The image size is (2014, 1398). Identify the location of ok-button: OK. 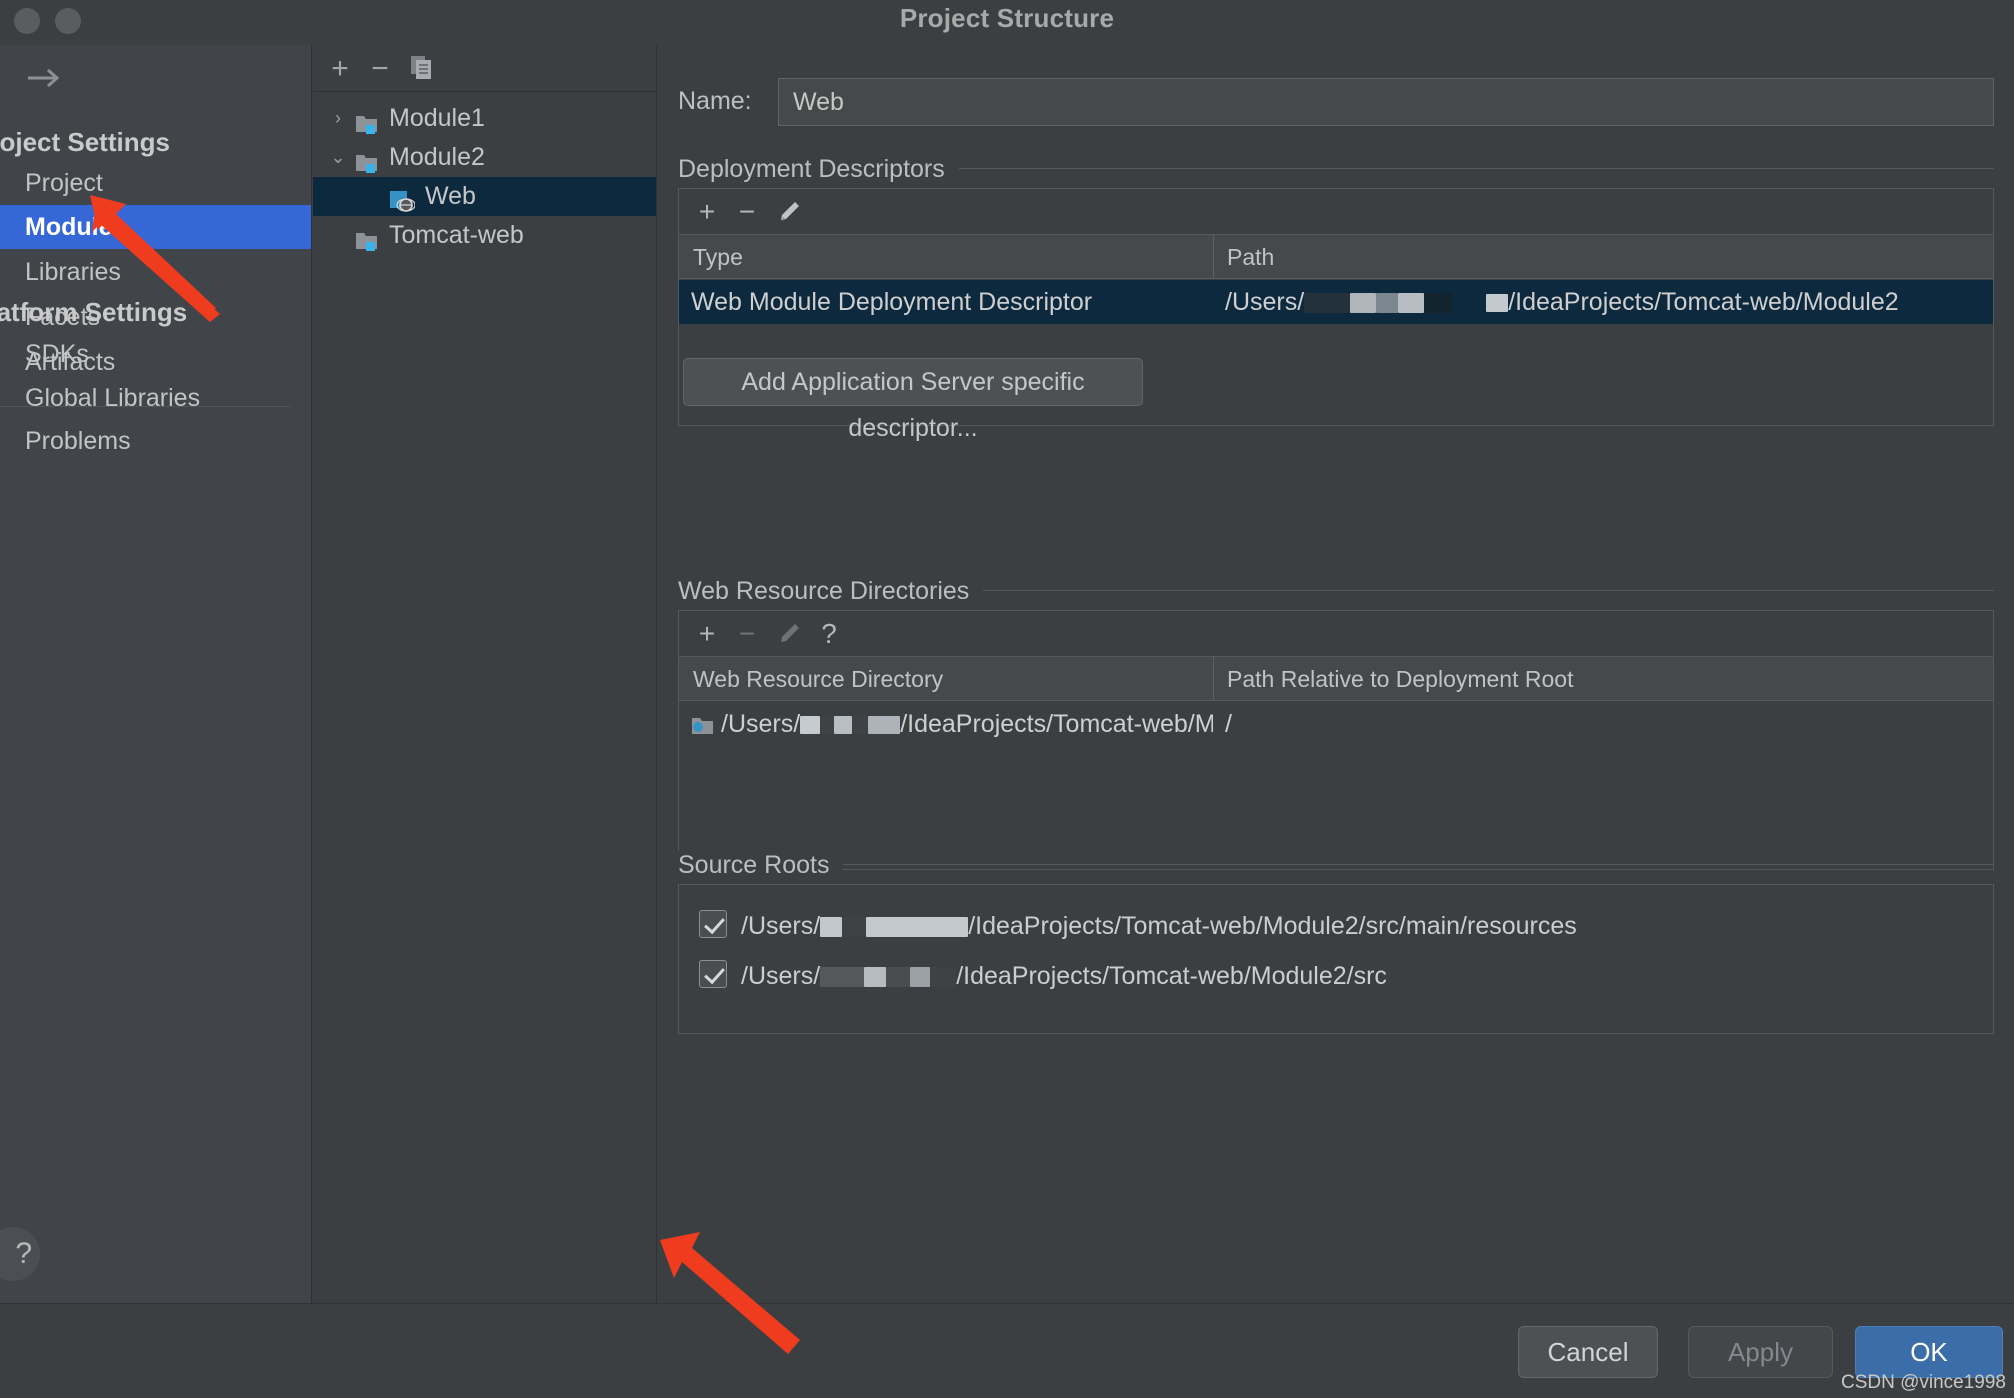
(1929, 1352).